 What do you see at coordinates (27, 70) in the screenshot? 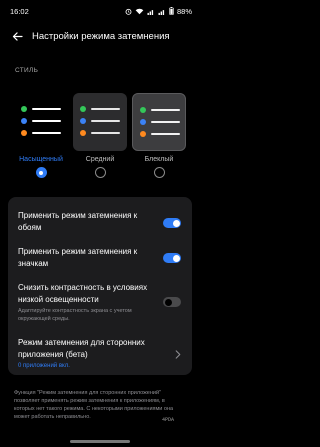
I see `style-section-label: СТИЛЬ` at bounding box center [27, 70].